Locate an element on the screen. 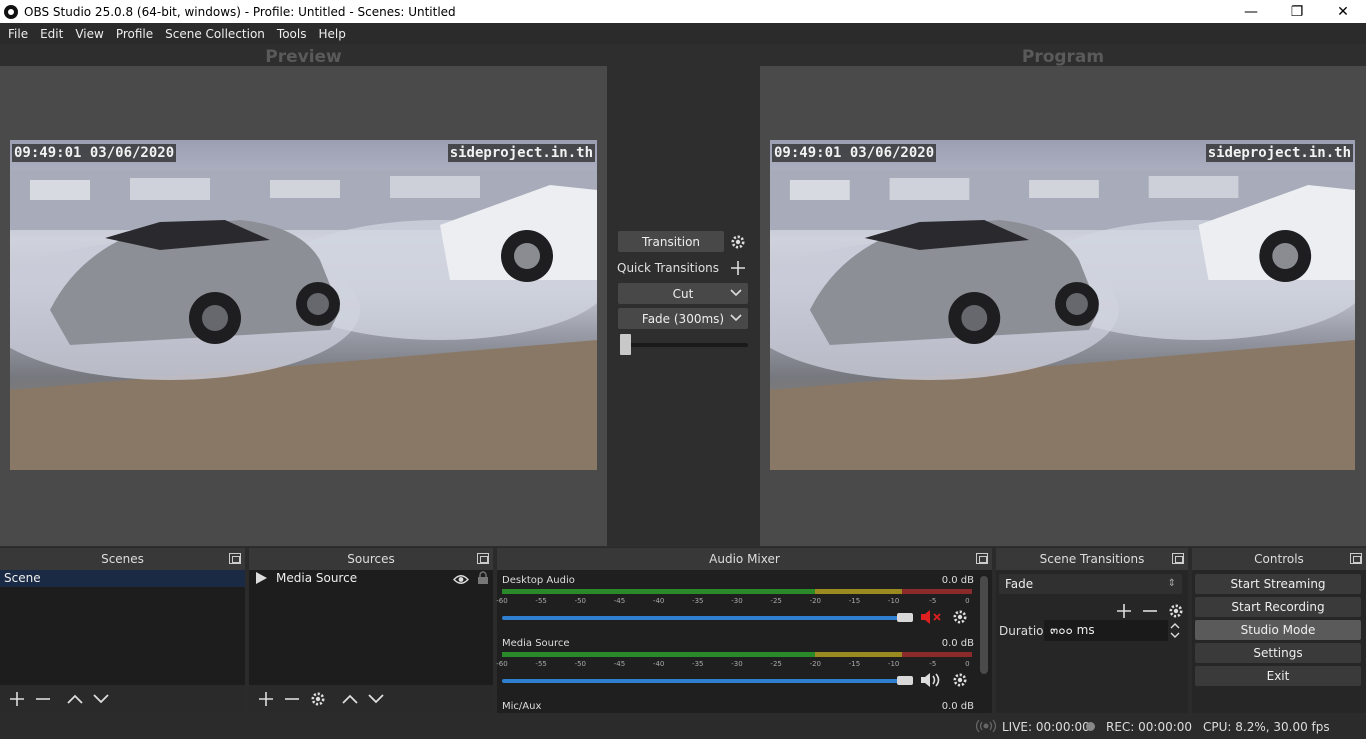 The height and width of the screenshot is (739, 1366). restore-button: ❐ is located at coordinates (1297, 11).